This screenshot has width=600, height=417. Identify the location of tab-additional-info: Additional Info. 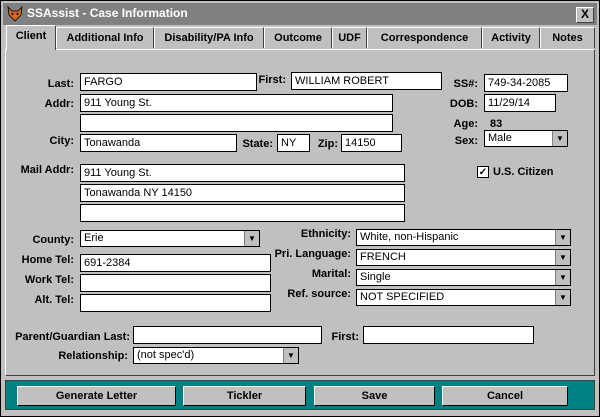
(105, 37).